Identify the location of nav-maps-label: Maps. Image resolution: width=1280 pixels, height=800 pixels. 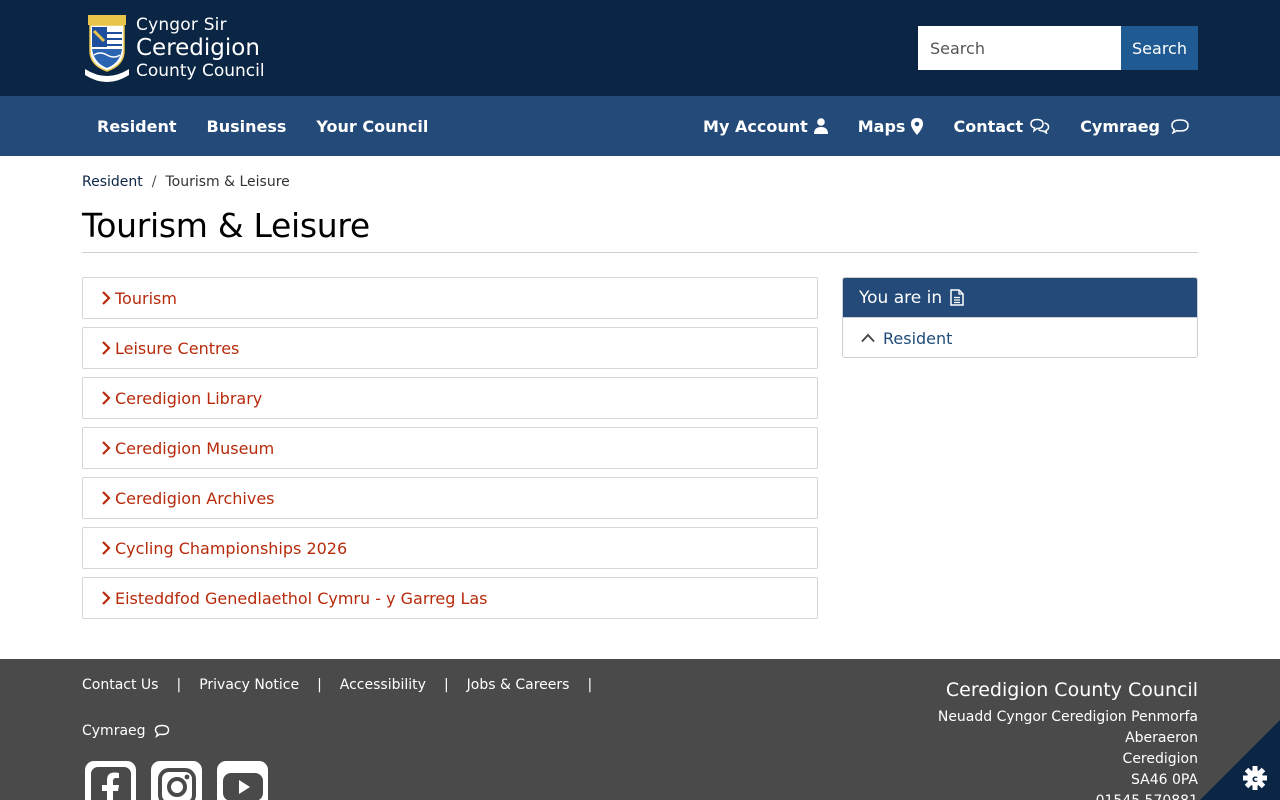
(881, 126).